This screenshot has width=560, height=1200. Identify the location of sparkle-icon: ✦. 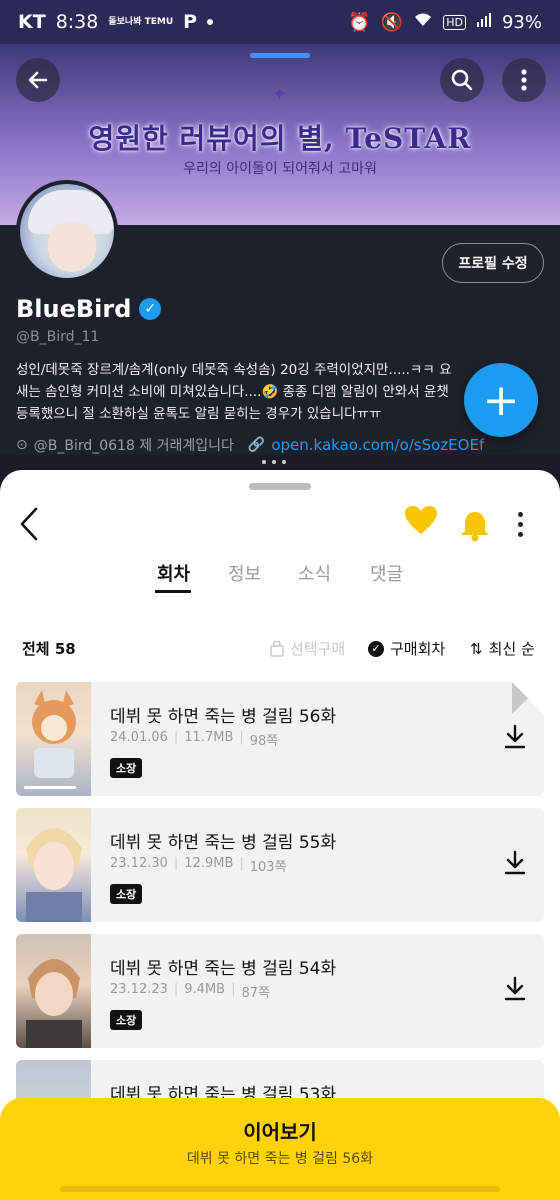
(280, 94).